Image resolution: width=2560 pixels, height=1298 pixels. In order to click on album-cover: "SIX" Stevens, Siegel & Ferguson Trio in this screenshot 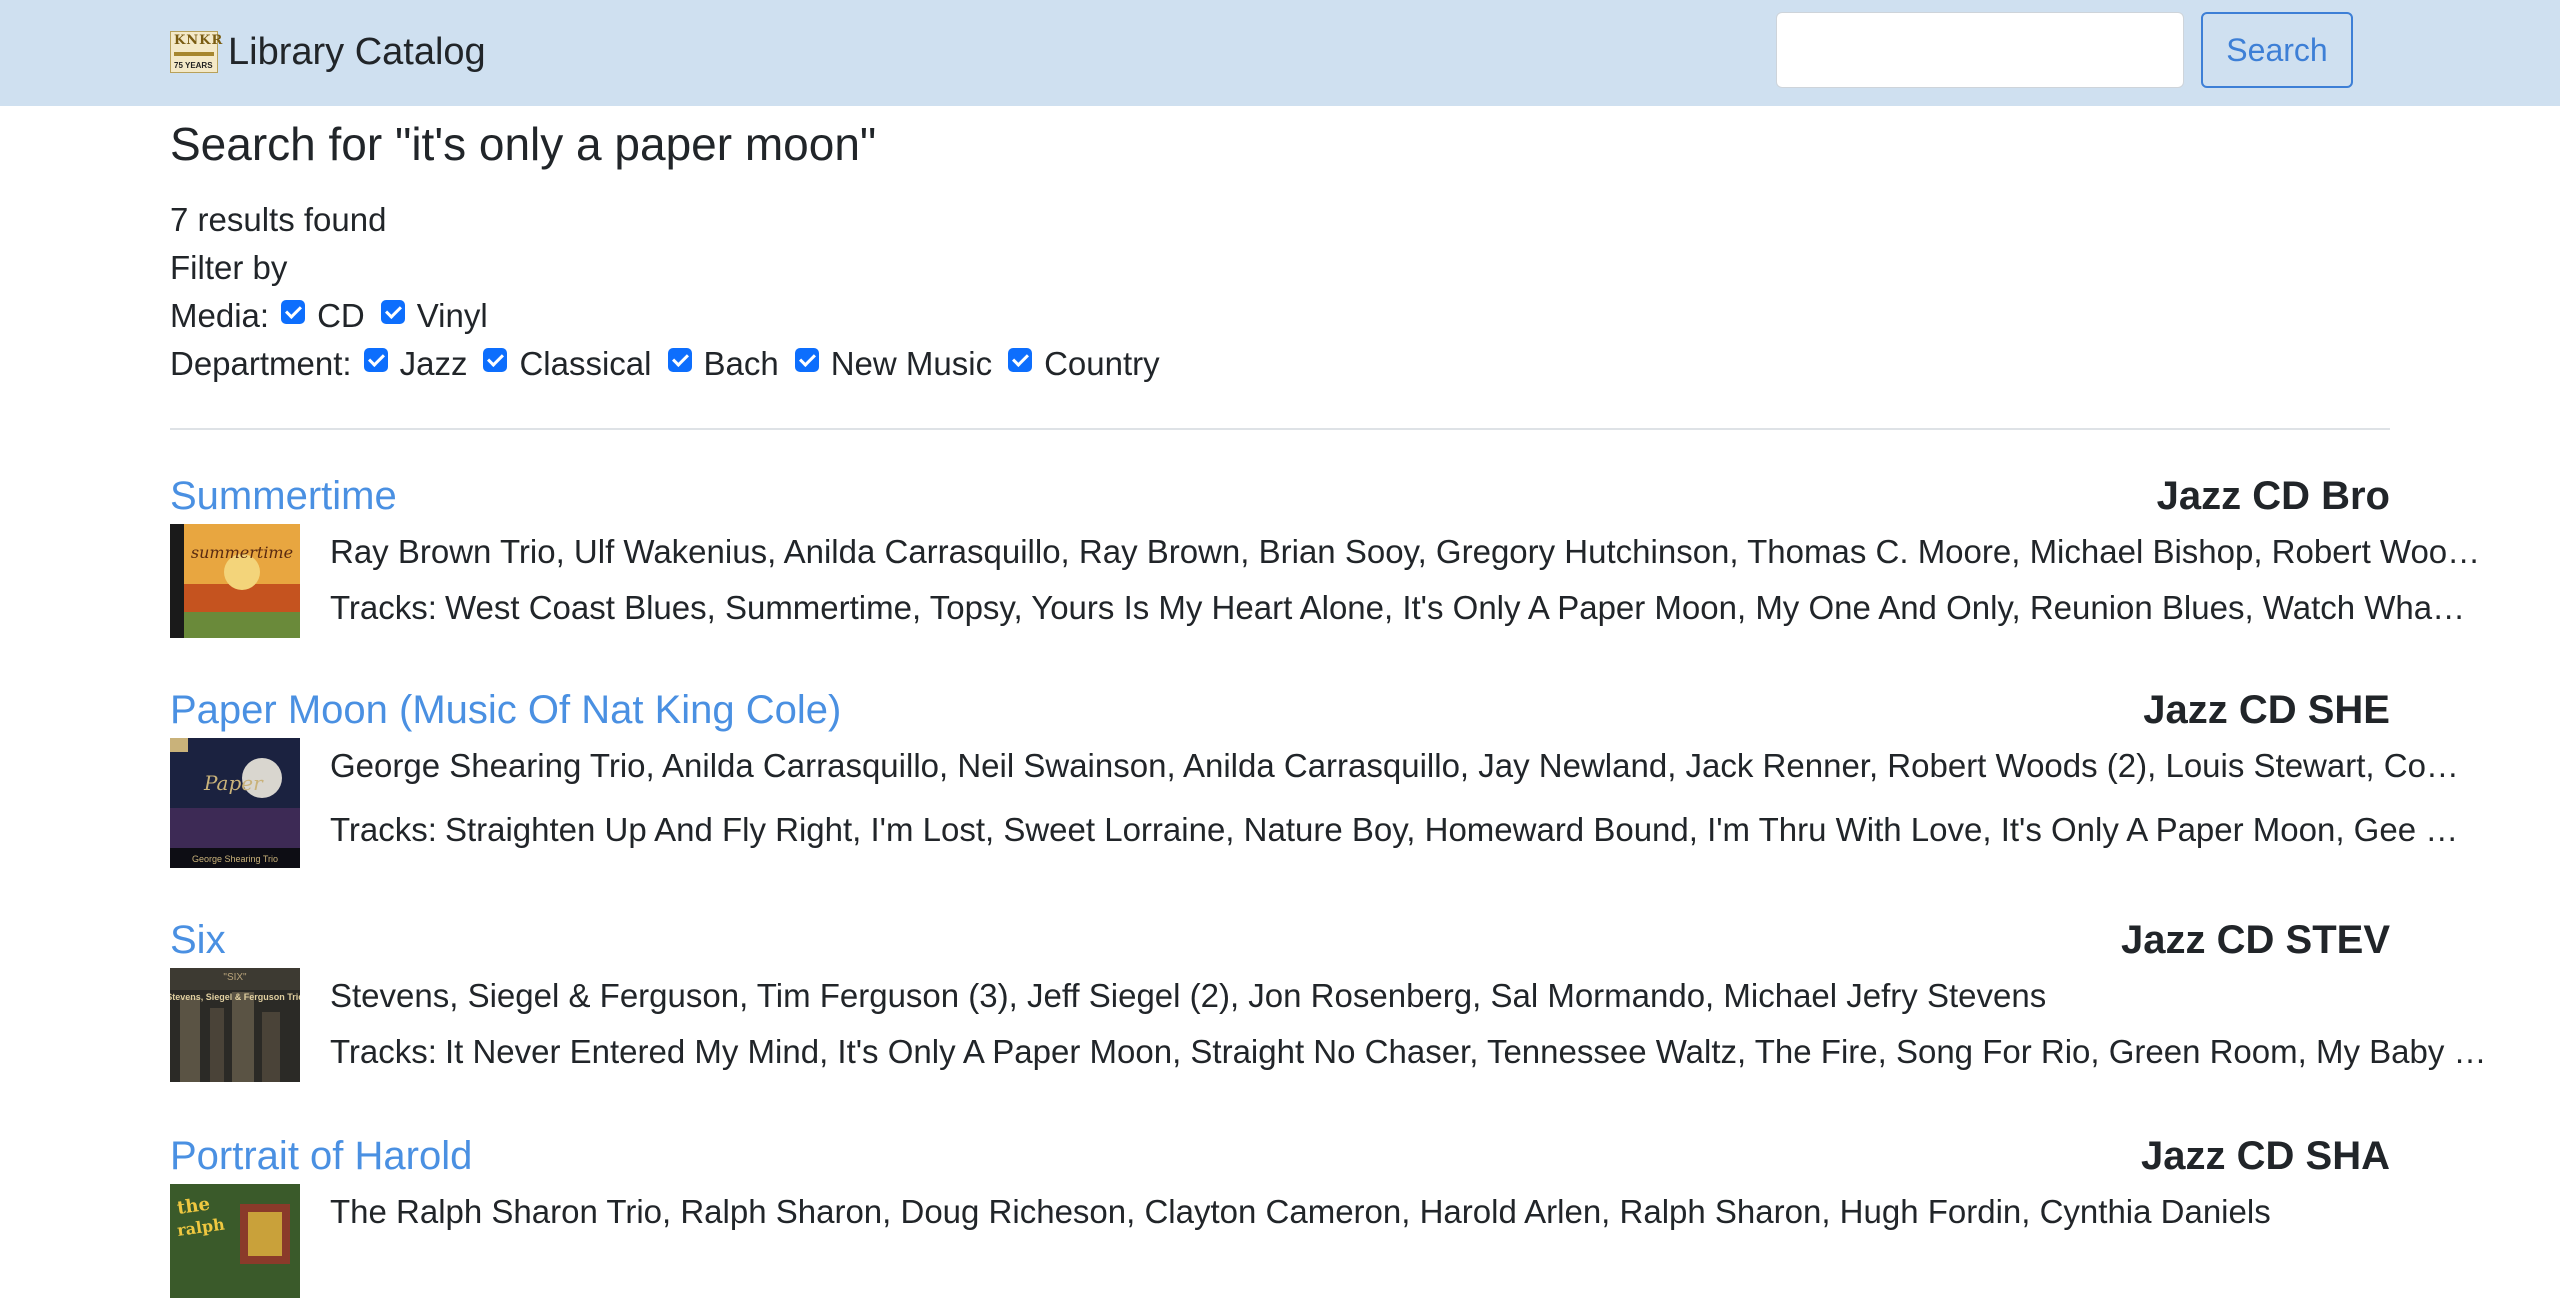, I will do `click(235, 1025)`.